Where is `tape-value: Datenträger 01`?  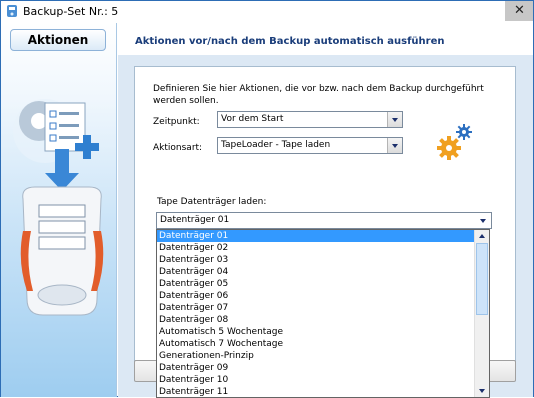 tape-value: Datenträger 01 is located at coordinates (195, 220).